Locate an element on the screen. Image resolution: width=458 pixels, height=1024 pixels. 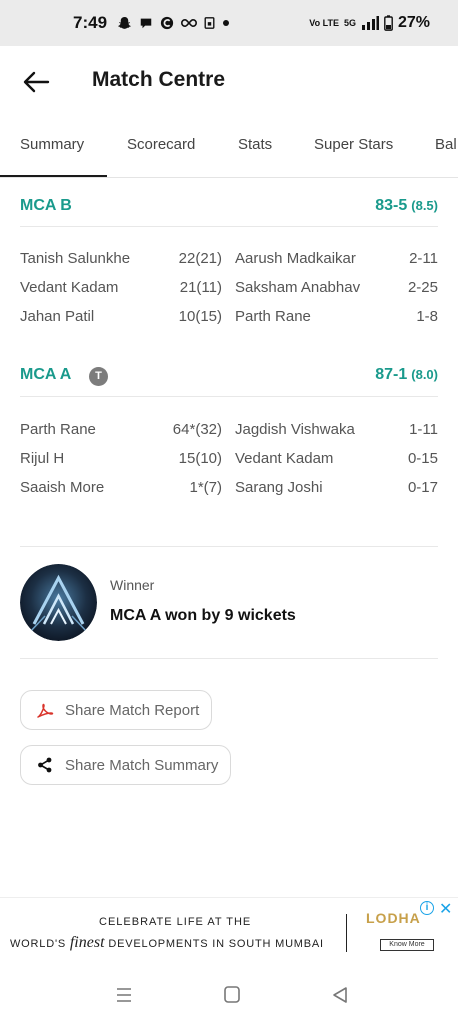
batter-score: 15(10) is located at coordinates (200, 458).